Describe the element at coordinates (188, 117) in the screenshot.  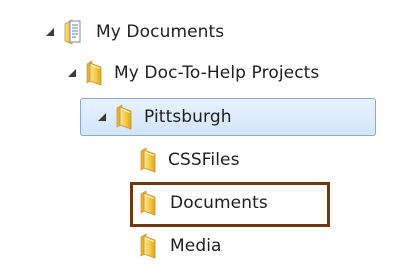
I see `tree-node-label: Pittsburgh` at that location.